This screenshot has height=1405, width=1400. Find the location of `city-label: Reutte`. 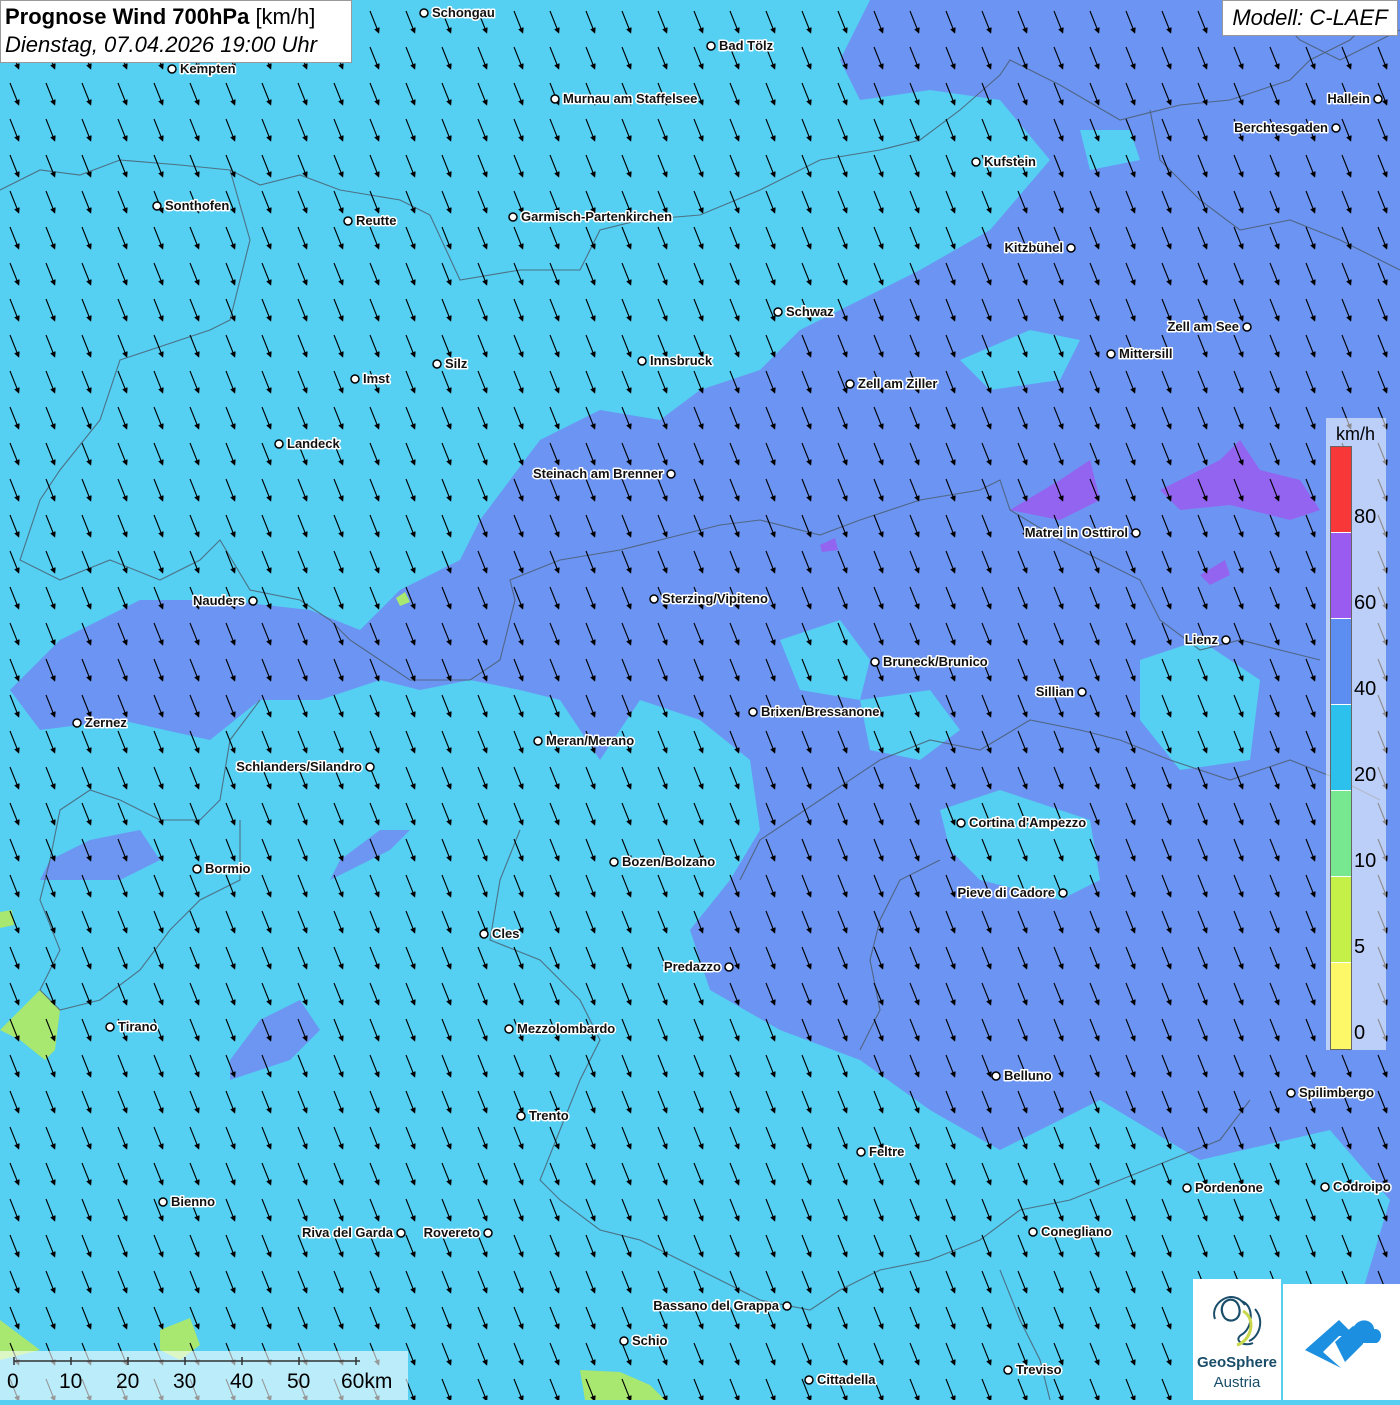

city-label: Reutte is located at coordinates (376, 220).